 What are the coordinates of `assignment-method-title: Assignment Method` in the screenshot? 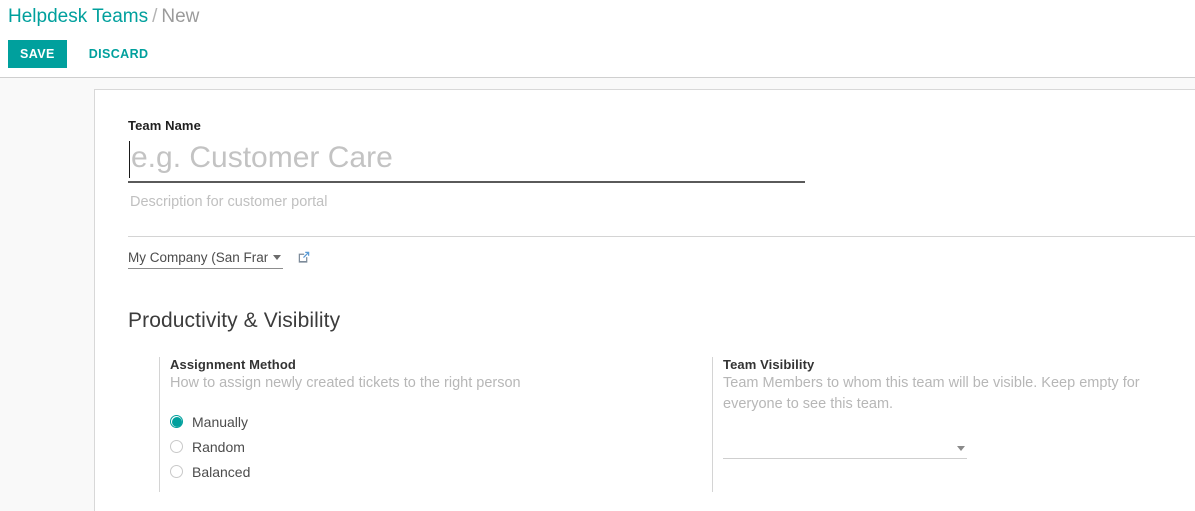 It's located at (233, 364).